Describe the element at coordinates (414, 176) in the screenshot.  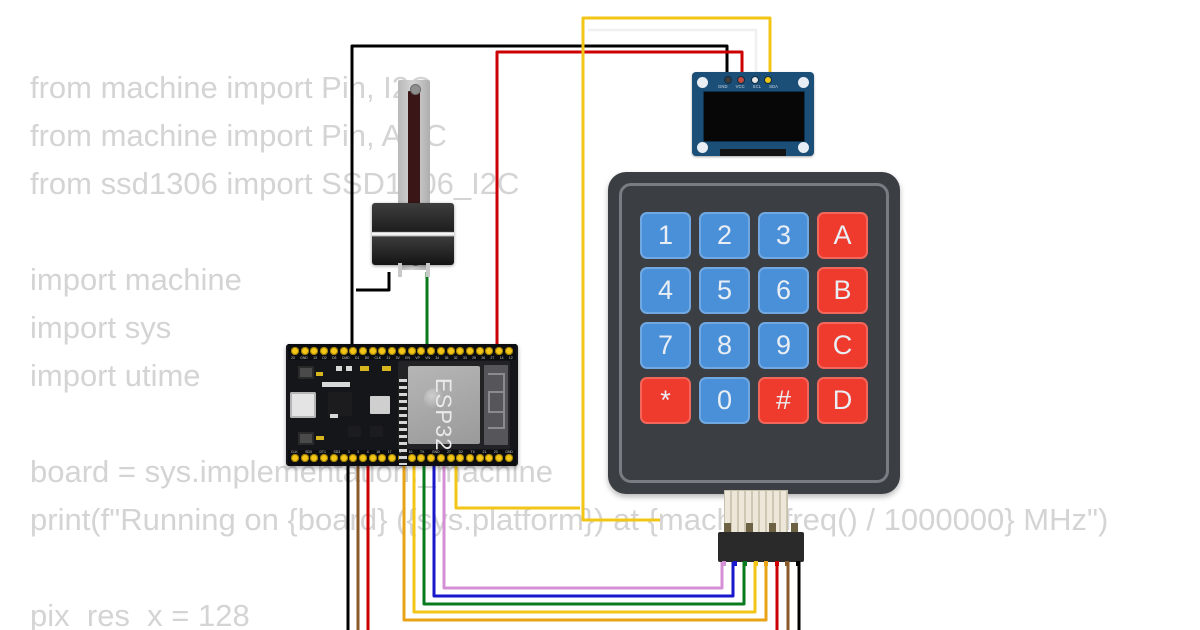
I see `slide-potentiometer` at that location.